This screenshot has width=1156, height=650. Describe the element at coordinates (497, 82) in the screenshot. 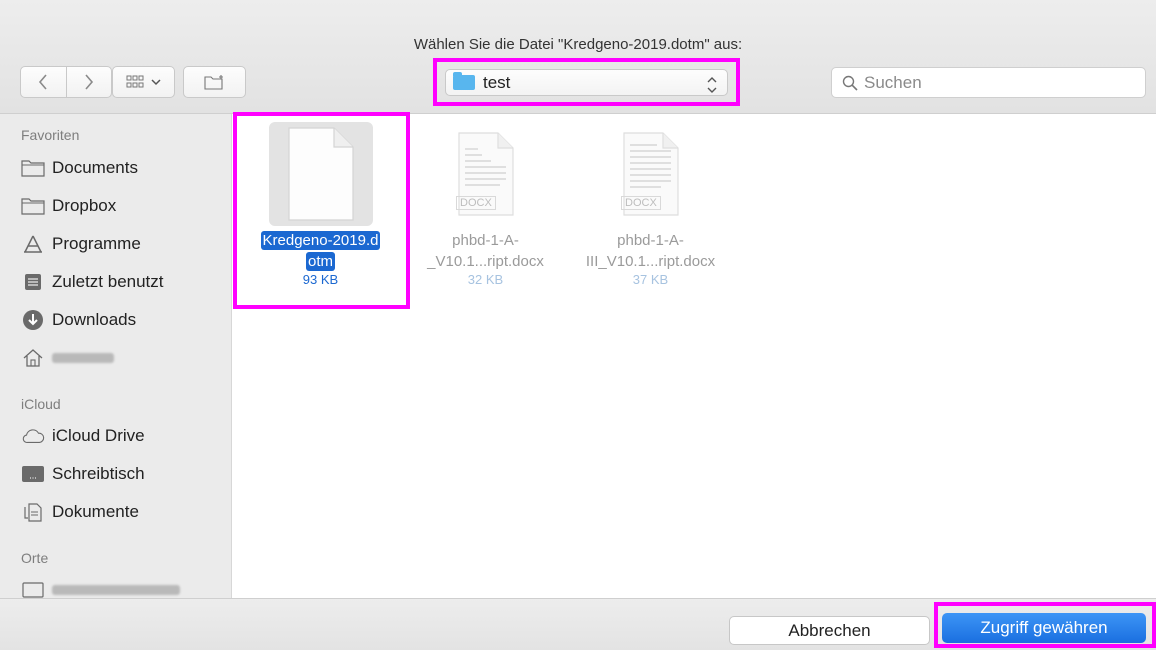

I see `location-label: test` at that location.